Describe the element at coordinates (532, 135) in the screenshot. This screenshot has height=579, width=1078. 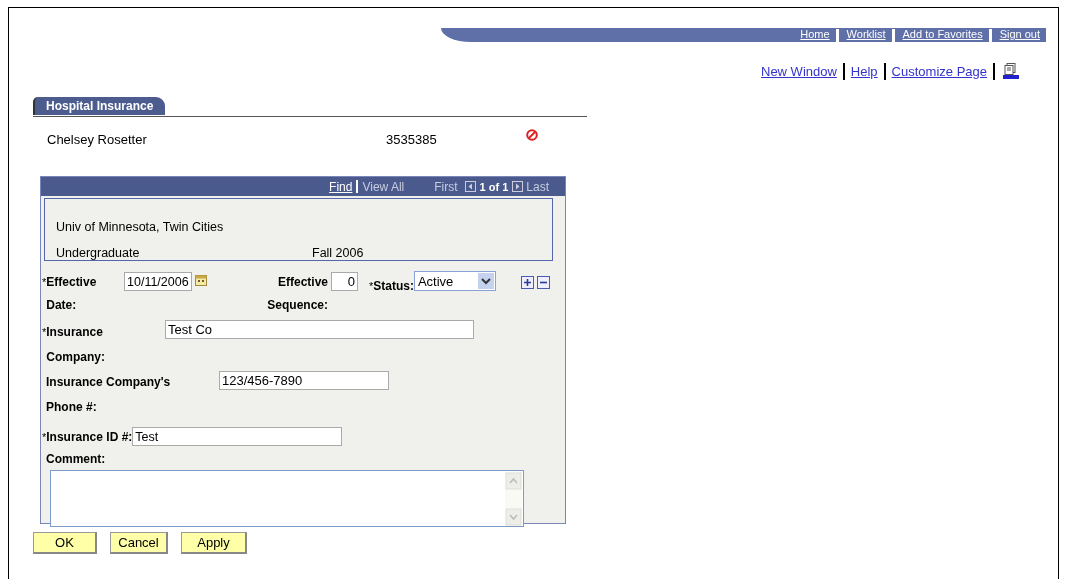
I see `prohibited-icon` at that location.